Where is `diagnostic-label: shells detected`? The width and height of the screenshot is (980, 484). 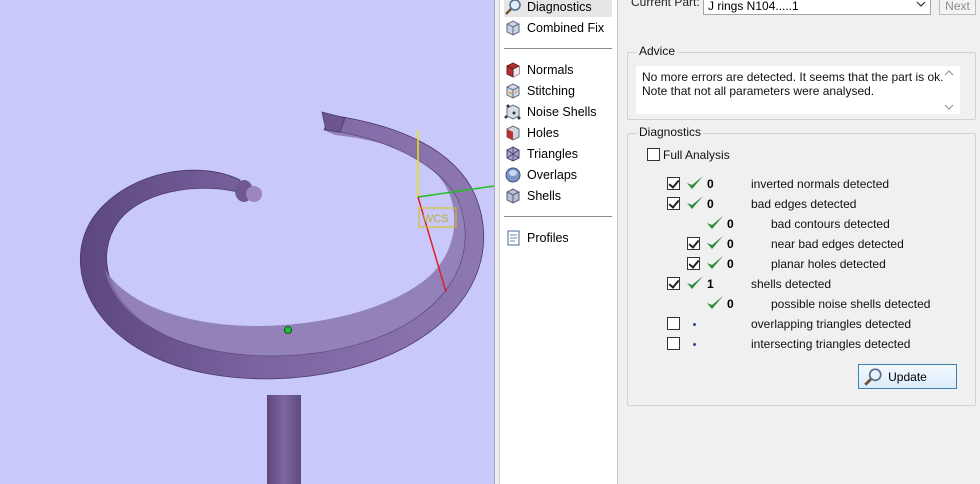
diagnostic-label: shells detected is located at coordinates (791, 284).